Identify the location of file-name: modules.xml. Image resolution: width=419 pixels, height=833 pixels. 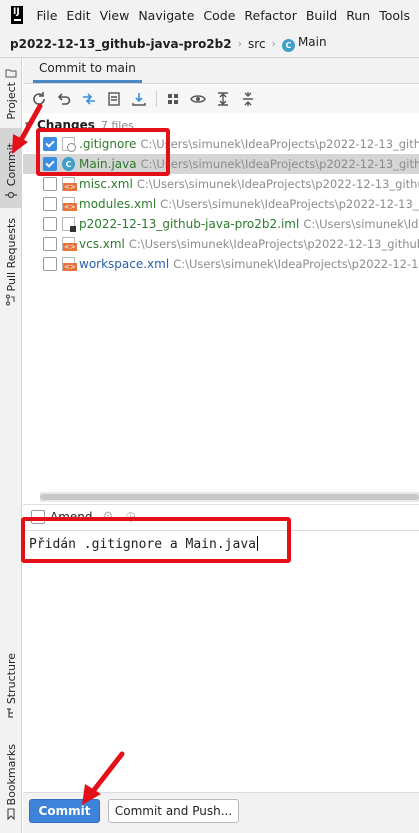
(118, 204).